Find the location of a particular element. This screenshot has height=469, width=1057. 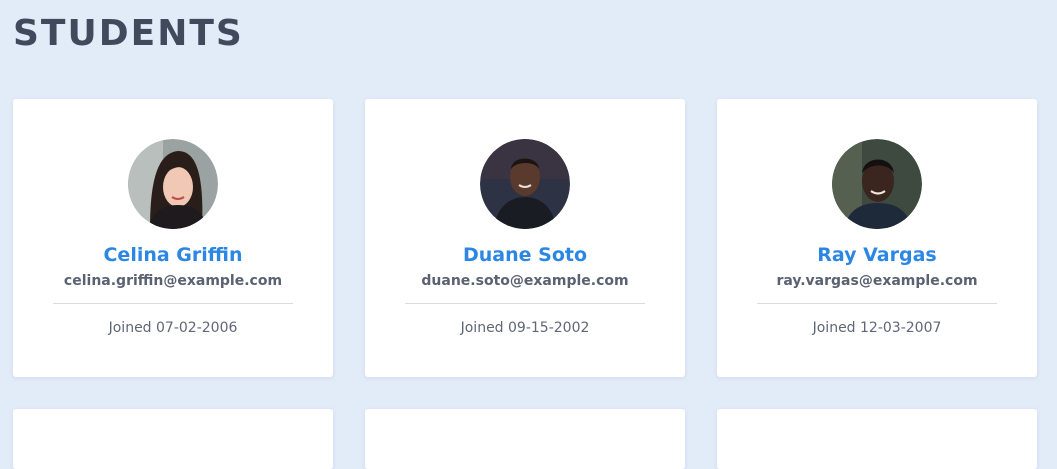

page-title: STUDENTS is located at coordinates (128, 33).